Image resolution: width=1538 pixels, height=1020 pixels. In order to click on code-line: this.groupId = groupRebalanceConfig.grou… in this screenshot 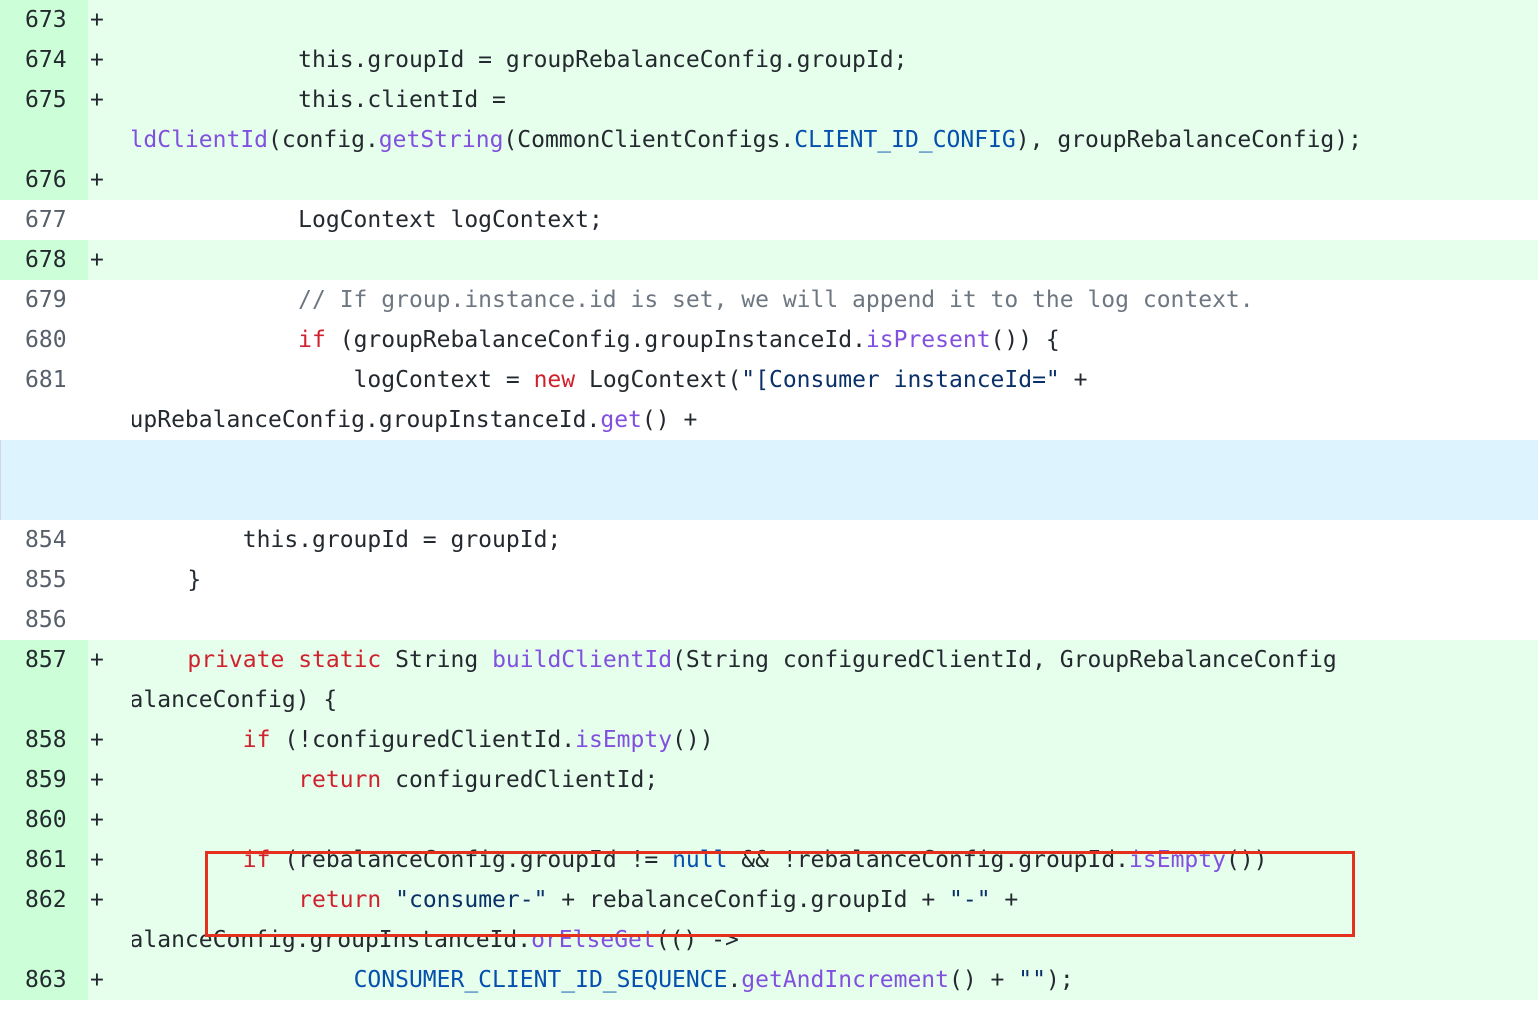, I will do `click(520, 60)`.